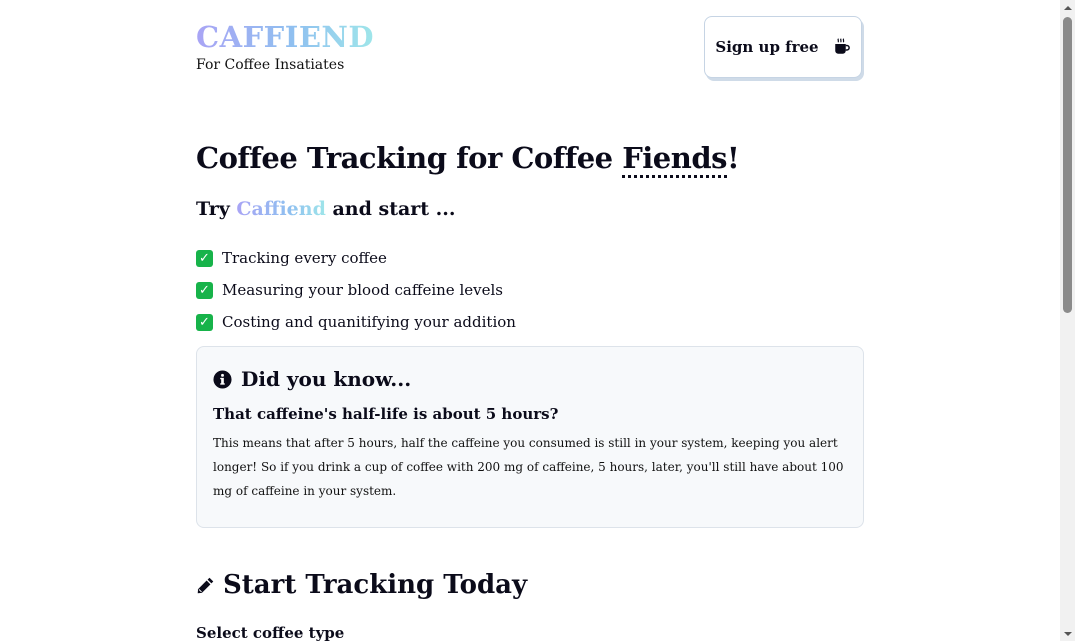  I want to click on scrollbar, so click(1067, 320).